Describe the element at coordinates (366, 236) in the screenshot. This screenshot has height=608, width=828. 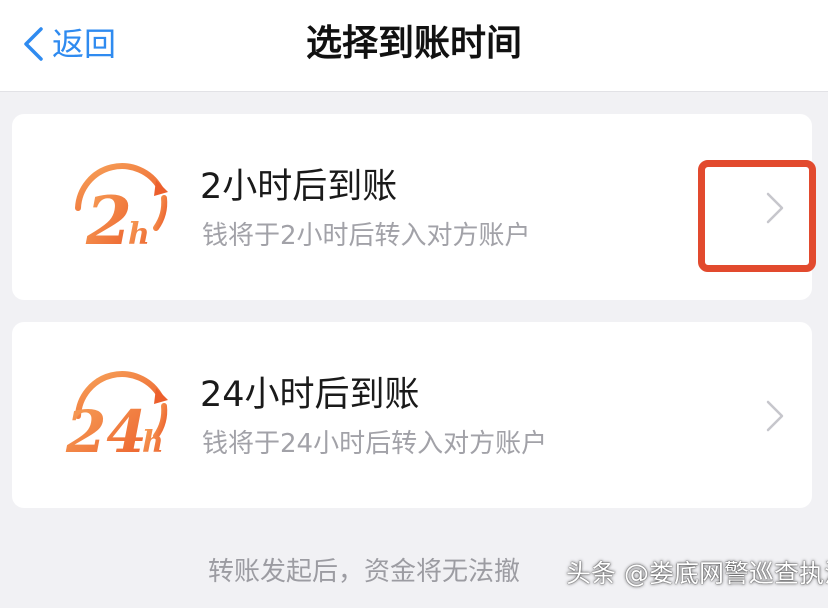
I see `option-subtitle: 钱将于2小时后转入对方账户` at that location.